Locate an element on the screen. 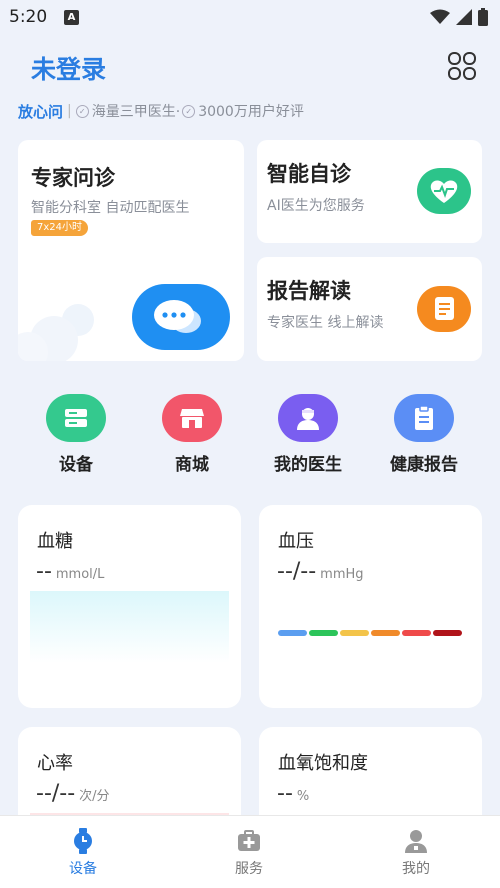 The height and width of the screenshot is (888, 500). availability-tag: 7x24小时 is located at coordinates (60, 228).